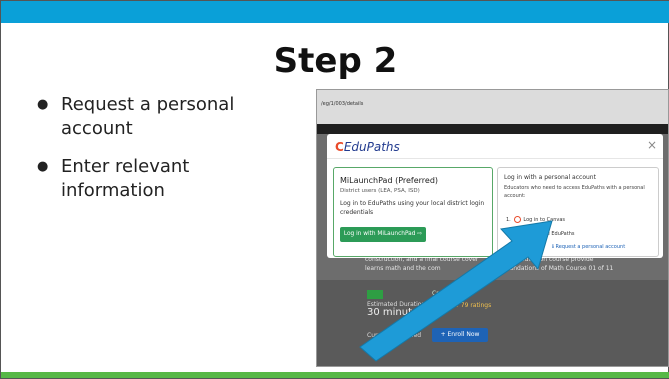 Image resolution: width=669 pixels, height=379 pixels. What do you see at coordinates (335, 61) in the screenshot?
I see `slide-title: Step 2` at bounding box center [335, 61].